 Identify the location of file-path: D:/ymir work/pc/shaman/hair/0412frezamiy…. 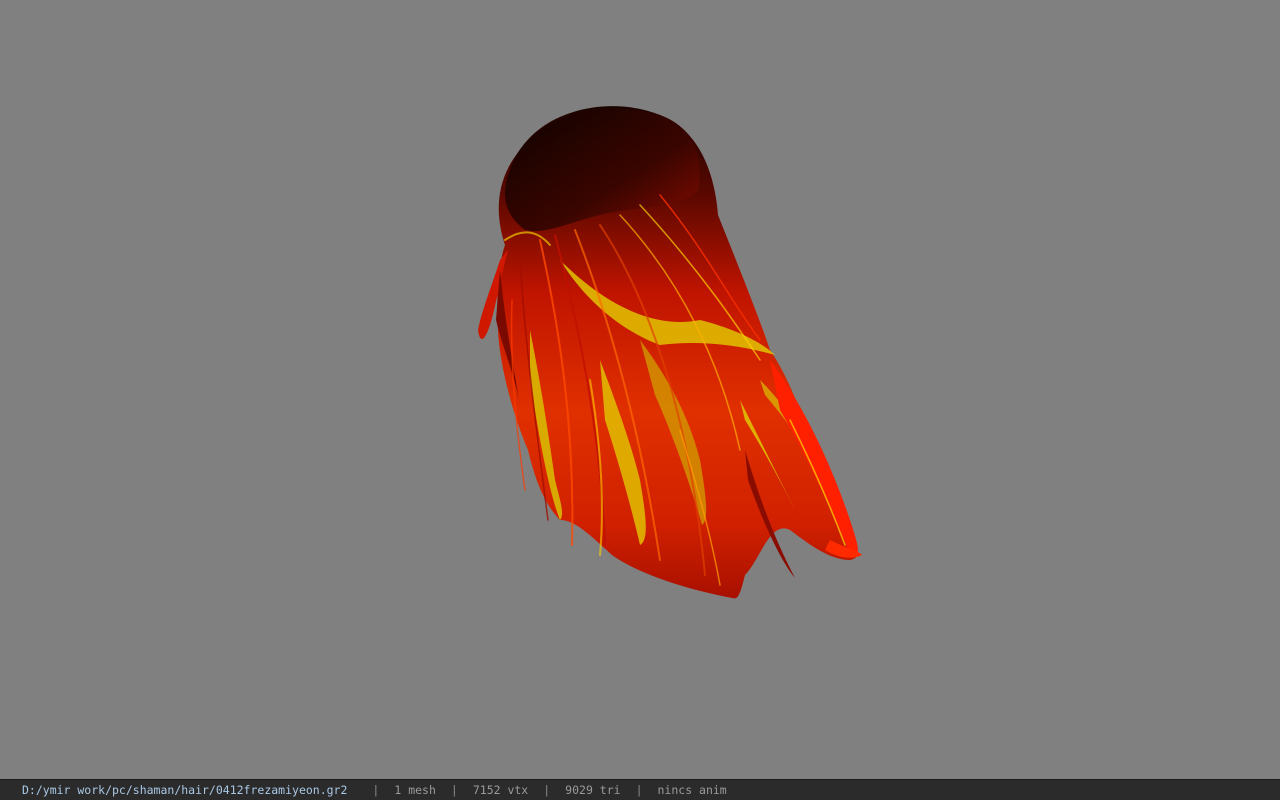
(185, 790).